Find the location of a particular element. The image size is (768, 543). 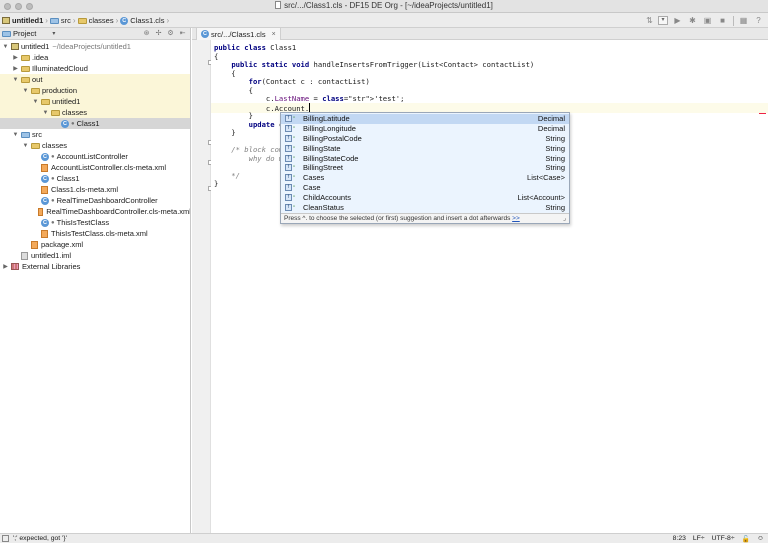

scroll-from-source-icon: ✢ is located at coordinates (158, 33).